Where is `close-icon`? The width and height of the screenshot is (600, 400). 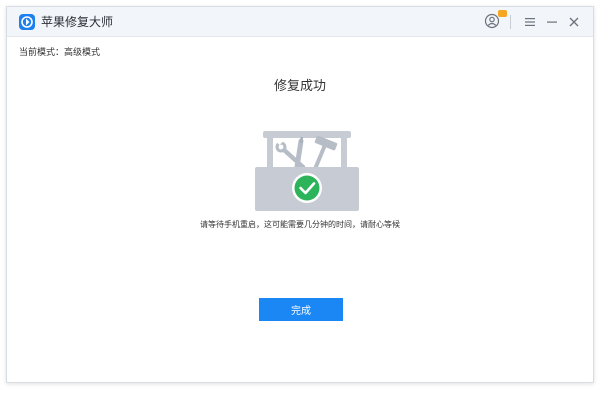
close-icon is located at coordinates (574, 22).